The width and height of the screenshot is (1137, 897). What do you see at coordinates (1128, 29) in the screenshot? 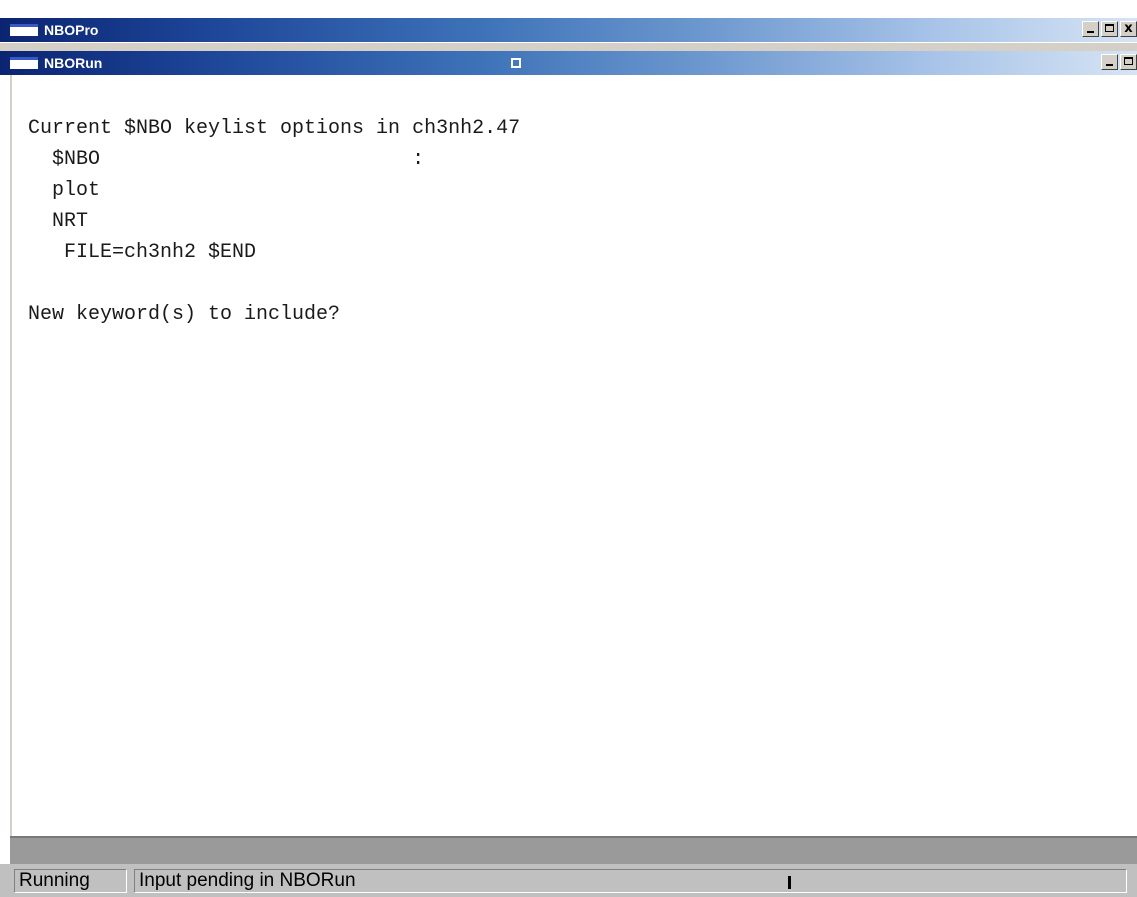
I see `close-button: x` at bounding box center [1128, 29].